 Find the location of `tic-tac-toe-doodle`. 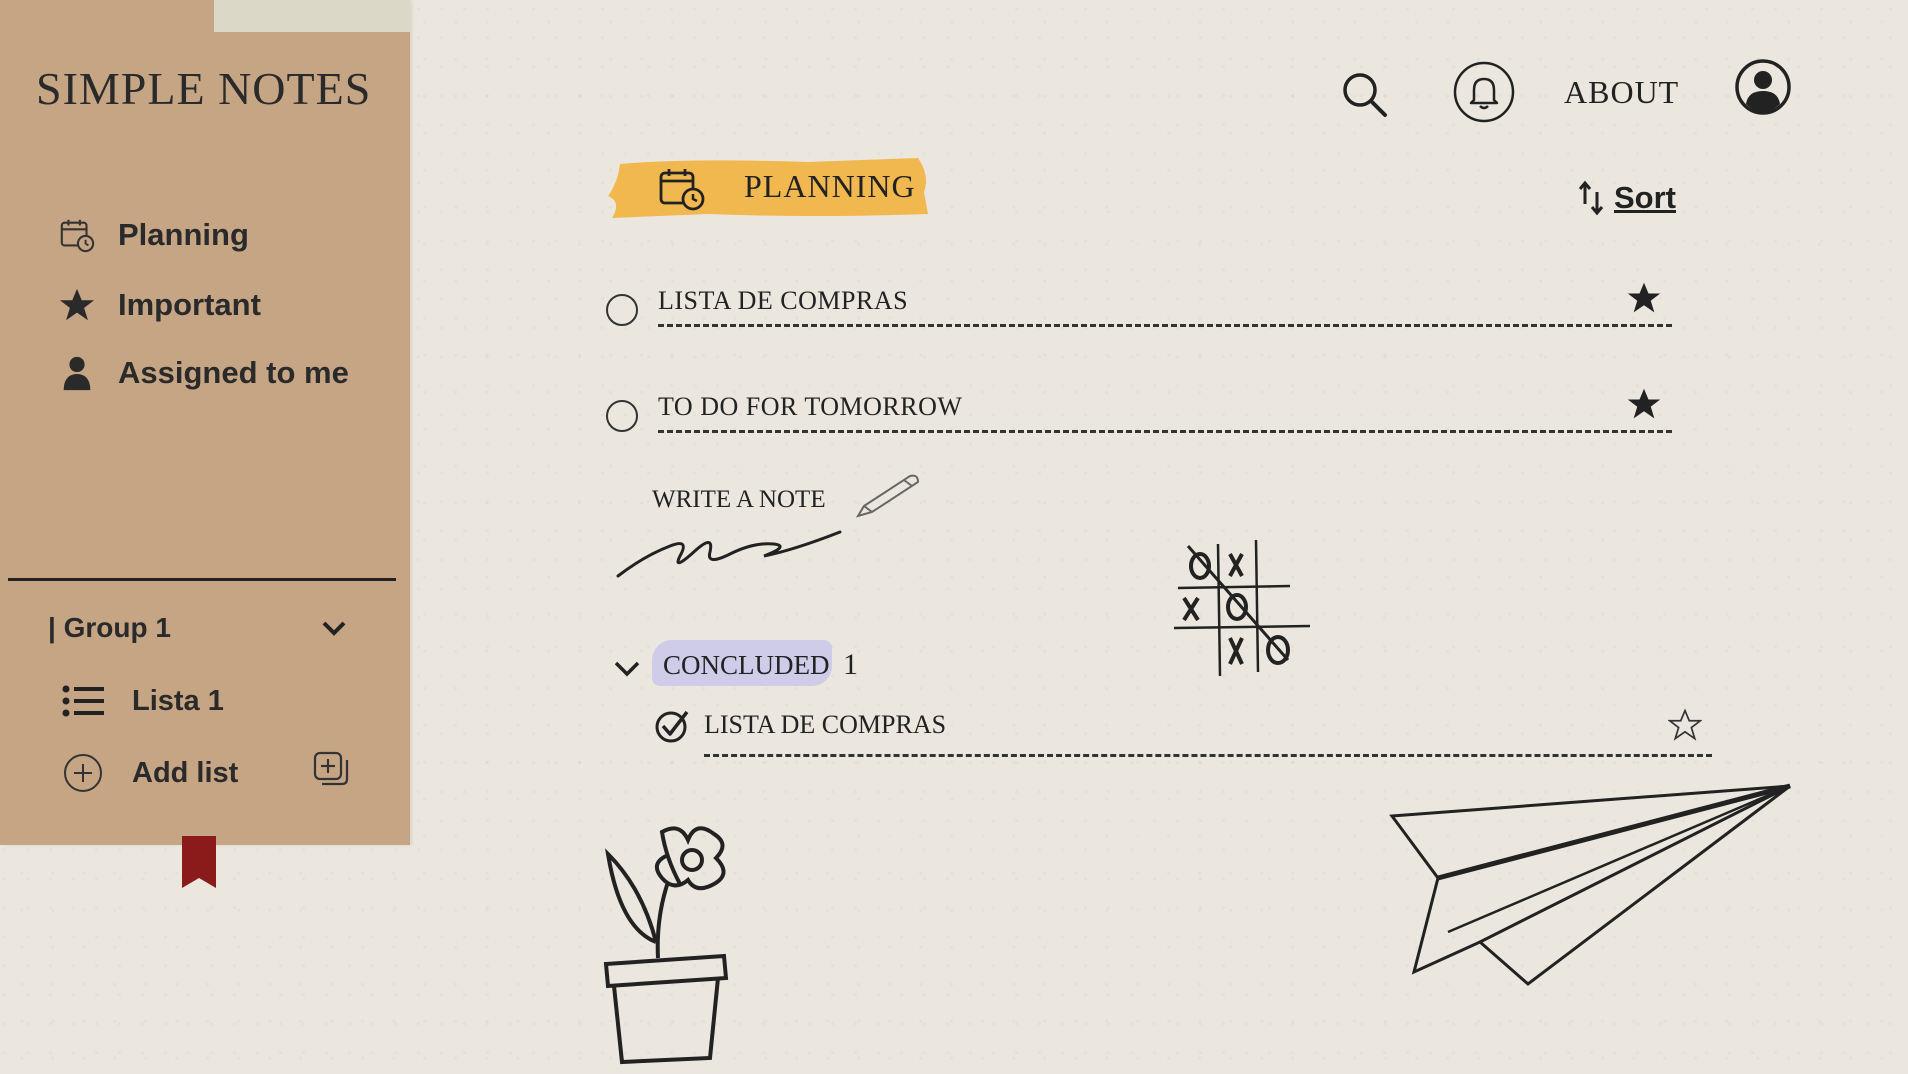

tic-tac-toe-doodle is located at coordinates (1242, 608).